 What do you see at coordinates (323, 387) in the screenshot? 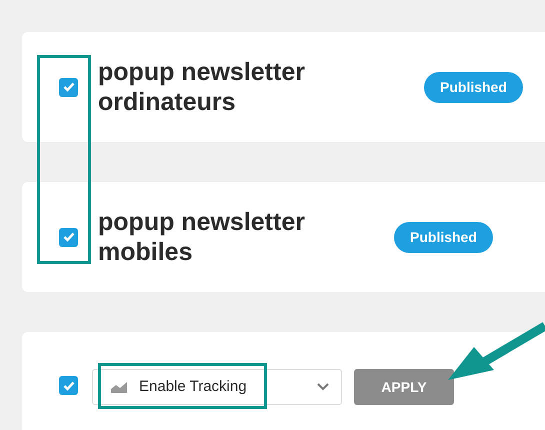
I see `chevron-down-icon` at bounding box center [323, 387].